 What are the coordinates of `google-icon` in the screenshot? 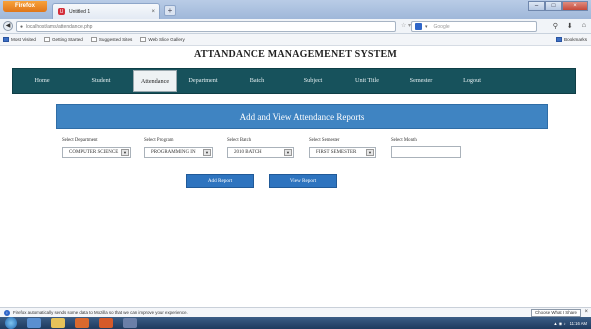 It's located at (418, 26).